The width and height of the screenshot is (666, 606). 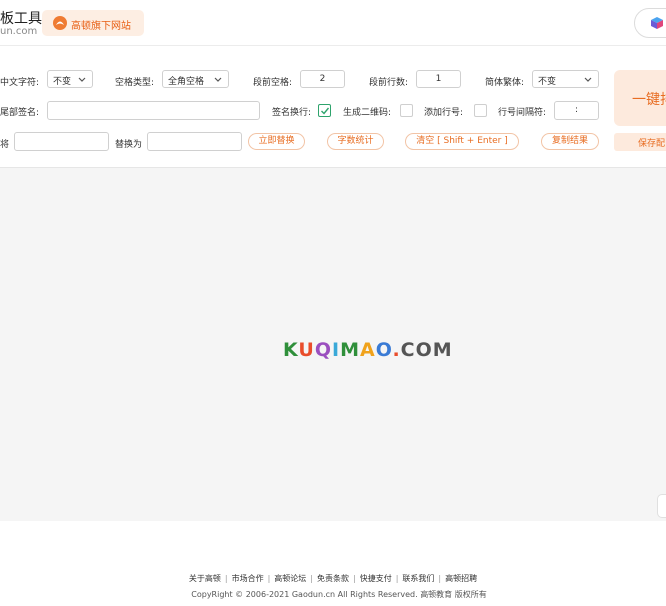 I want to click on check-icon, so click(x=325, y=111).